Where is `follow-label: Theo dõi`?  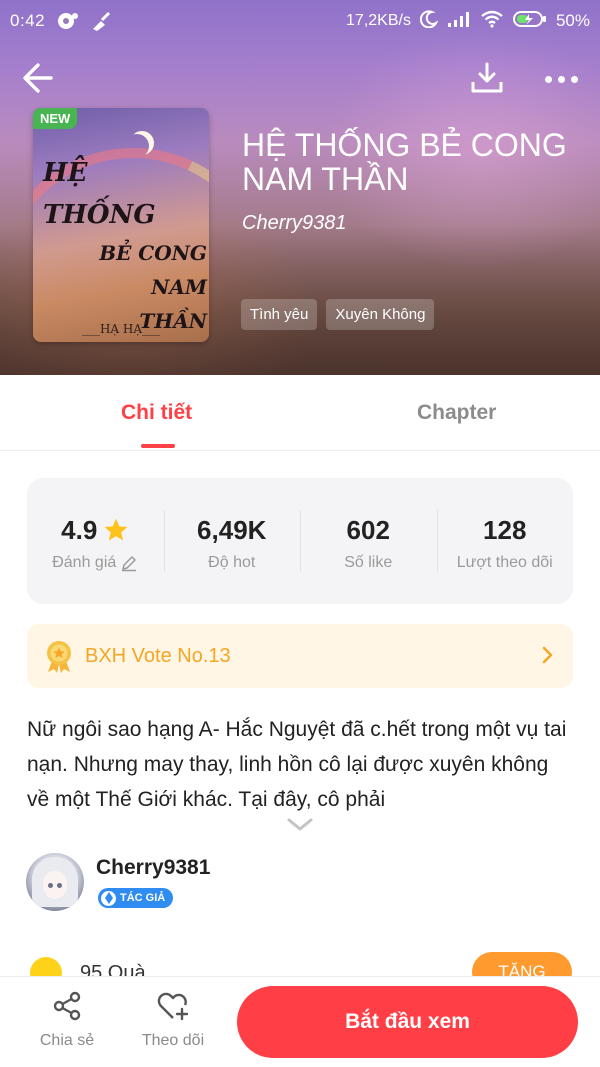 follow-label: Theo dõi is located at coordinates (173, 1040).